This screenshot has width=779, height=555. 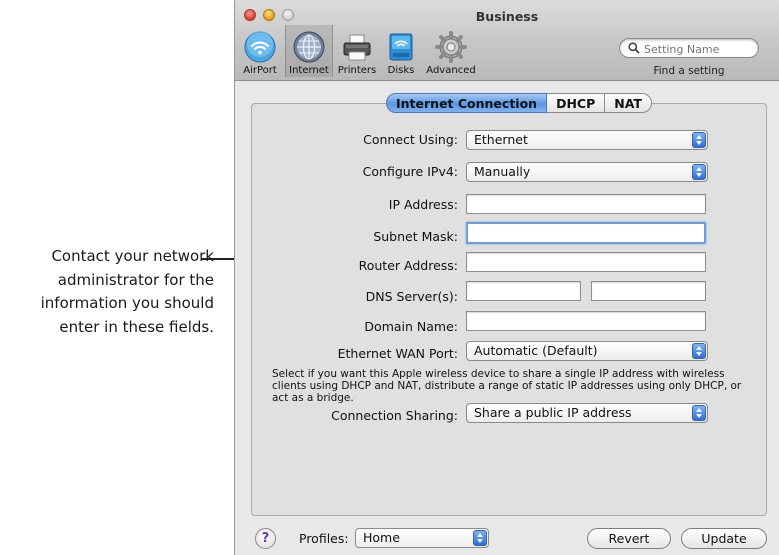 What do you see at coordinates (132, 256) in the screenshot?
I see `callout-line-1: Contact your network` at bounding box center [132, 256].